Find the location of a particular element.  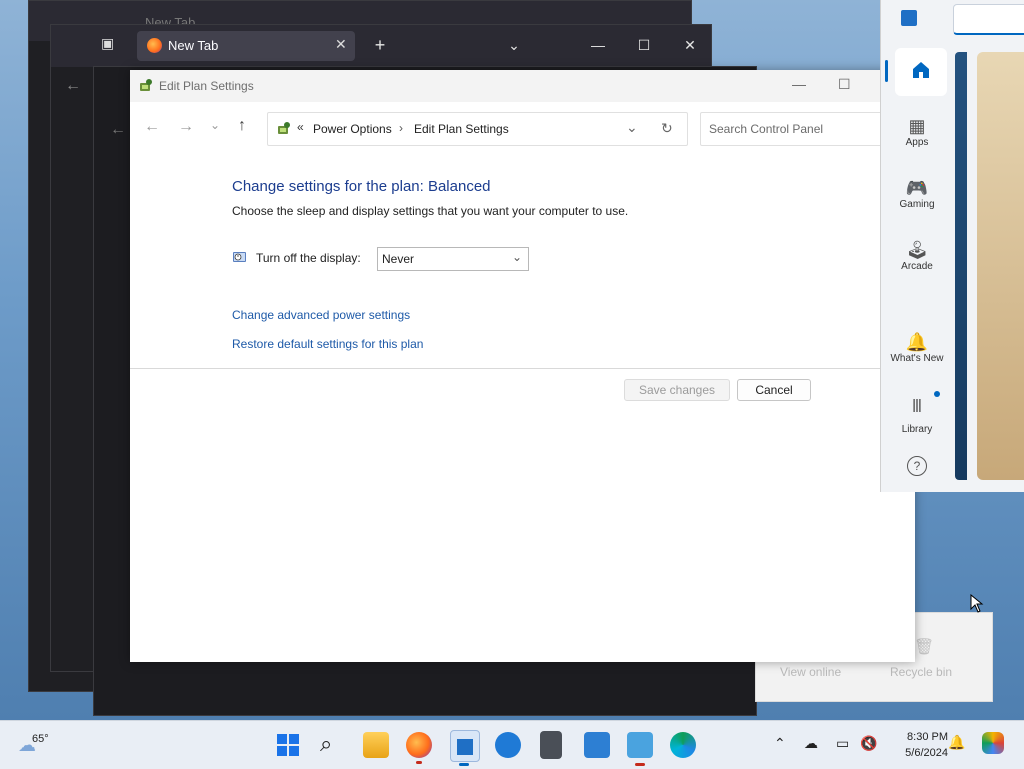

select-value: Never is located at coordinates (398, 259).